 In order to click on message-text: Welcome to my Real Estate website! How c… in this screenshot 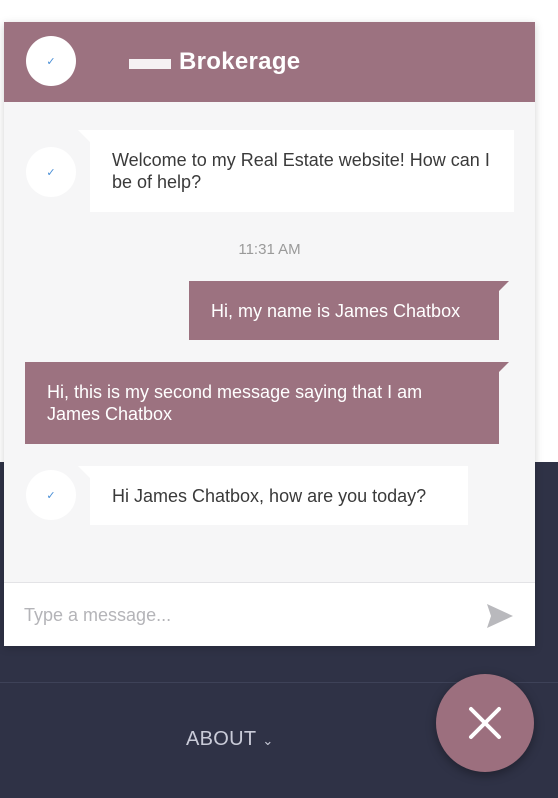, I will do `click(301, 171)`.